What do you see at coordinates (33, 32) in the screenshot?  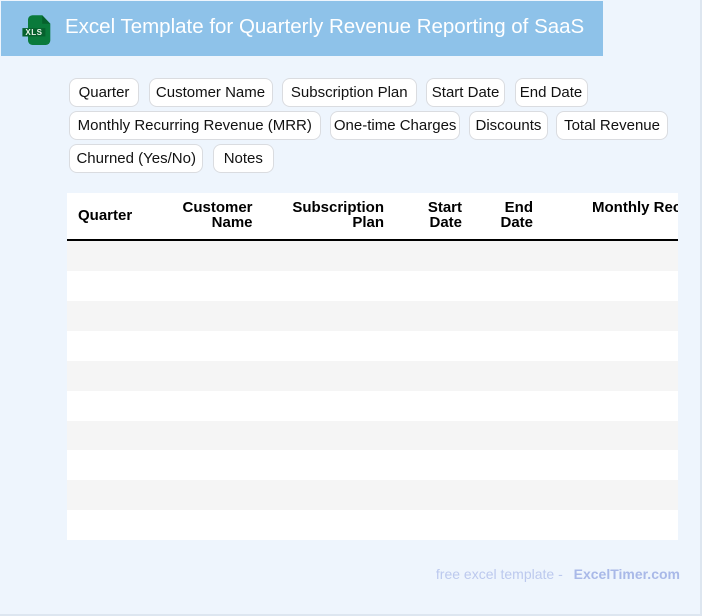 I see `svg-text: XLS` at bounding box center [33, 32].